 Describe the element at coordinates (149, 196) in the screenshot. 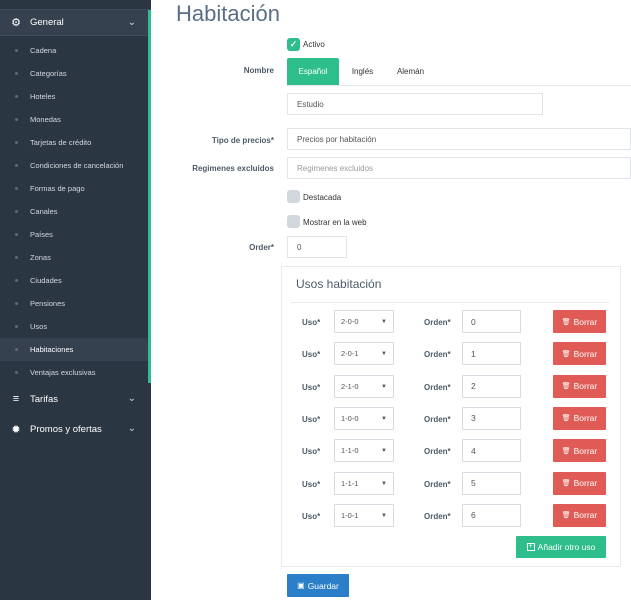

I see `sidebar-active-accent` at that location.